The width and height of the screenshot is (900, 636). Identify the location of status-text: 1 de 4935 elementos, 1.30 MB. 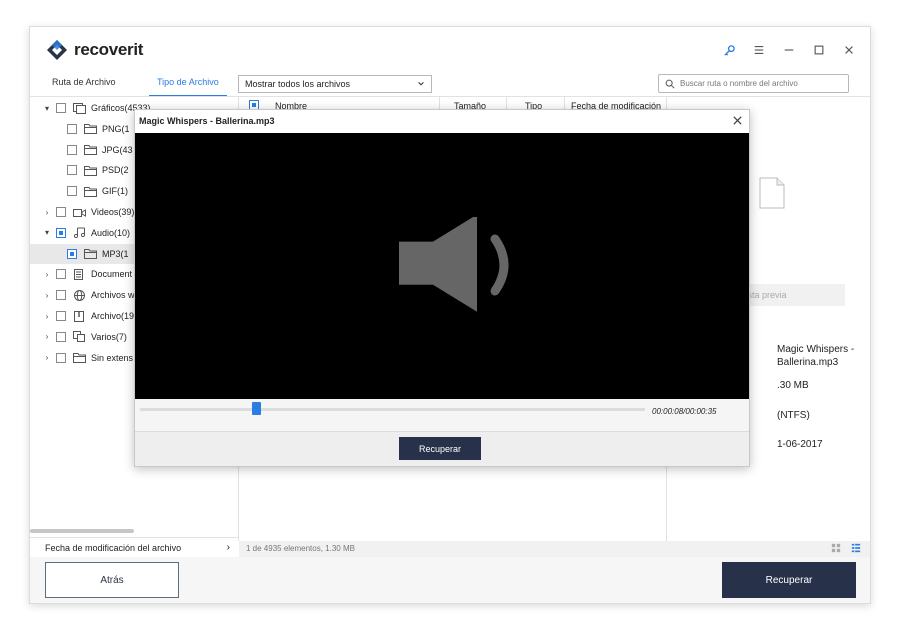
(300, 548).